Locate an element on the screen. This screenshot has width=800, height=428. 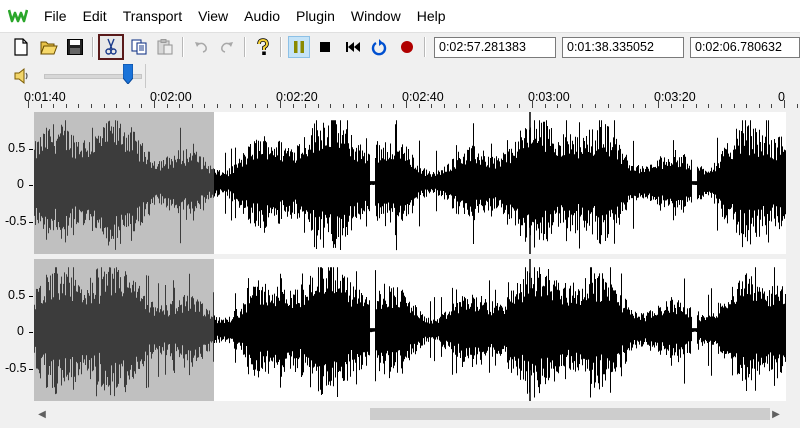
scrollbar-thumb is located at coordinates (570, 414).